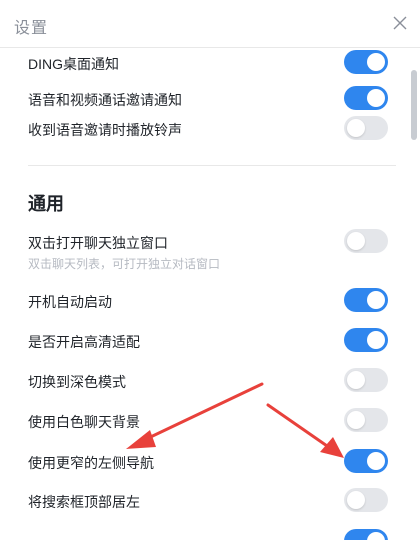 The image size is (420, 540). I want to click on setting-label: 开机自动启动, so click(70, 302).